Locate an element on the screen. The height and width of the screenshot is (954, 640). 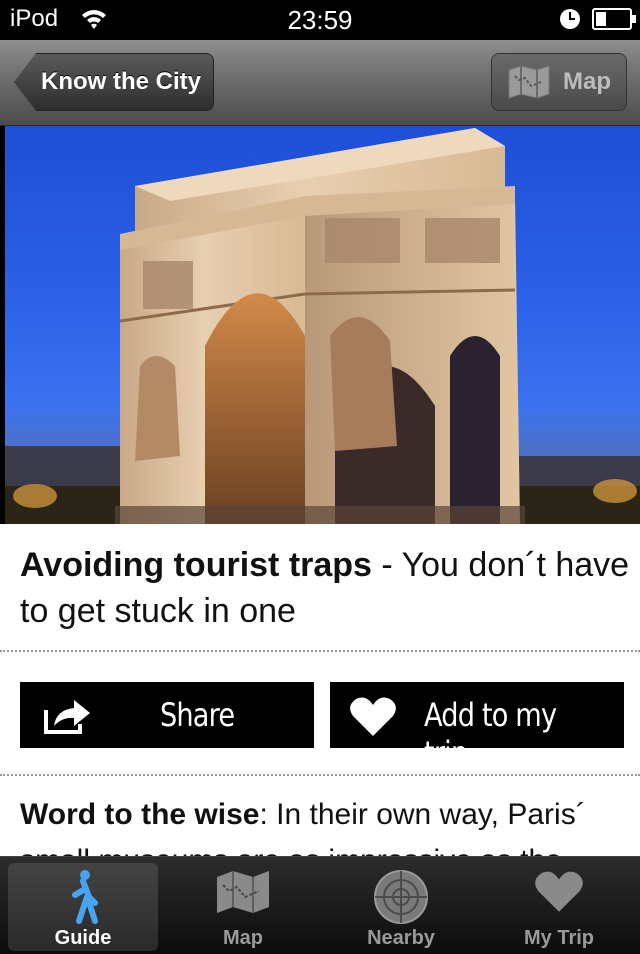
tab-nearby-label: Nearby is located at coordinates (401, 938).